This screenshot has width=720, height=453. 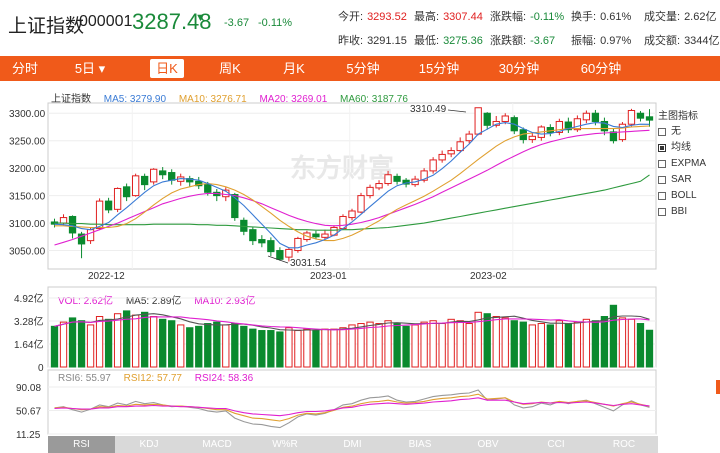 What do you see at coordinates (352, 444) in the screenshot?
I see `tab-dmi: DMI` at bounding box center [352, 444].